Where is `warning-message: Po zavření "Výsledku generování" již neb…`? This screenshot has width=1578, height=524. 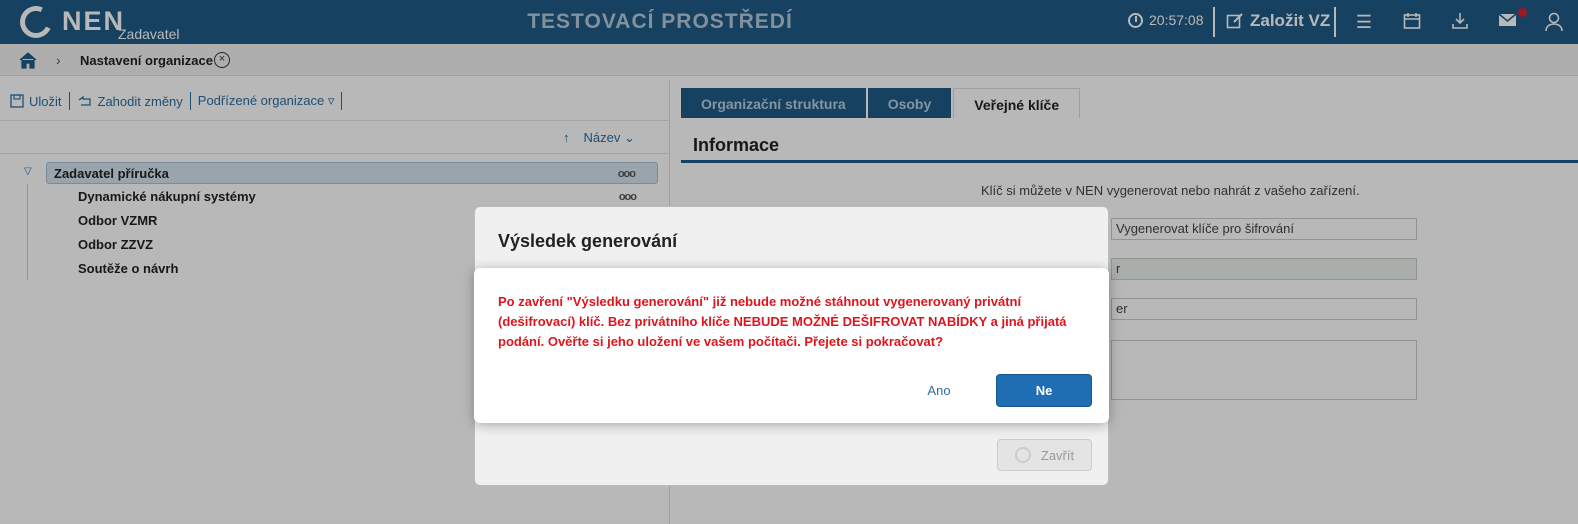
warning-message: Po zavření "Výsledku generování" již neb… is located at coordinates (782, 321).